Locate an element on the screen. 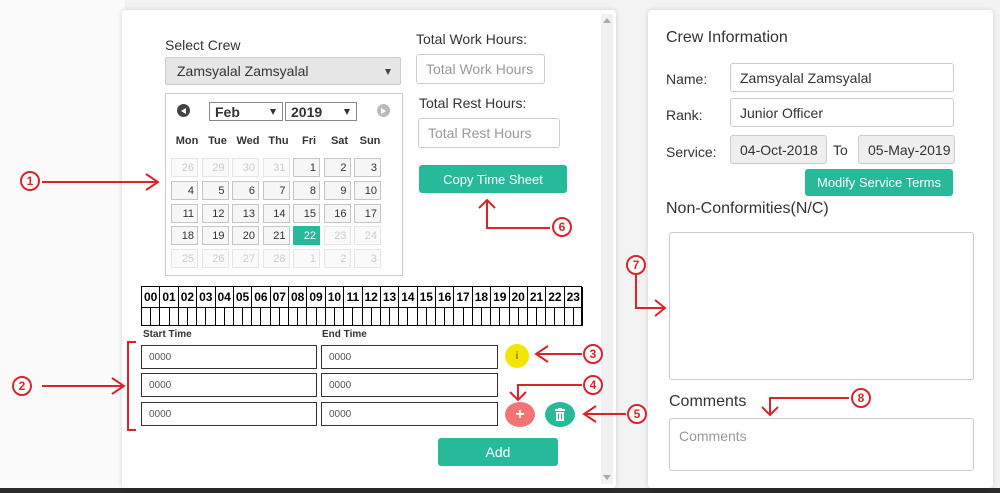 The image size is (1000, 493). calendar-day: 21 is located at coordinates (276, 236).